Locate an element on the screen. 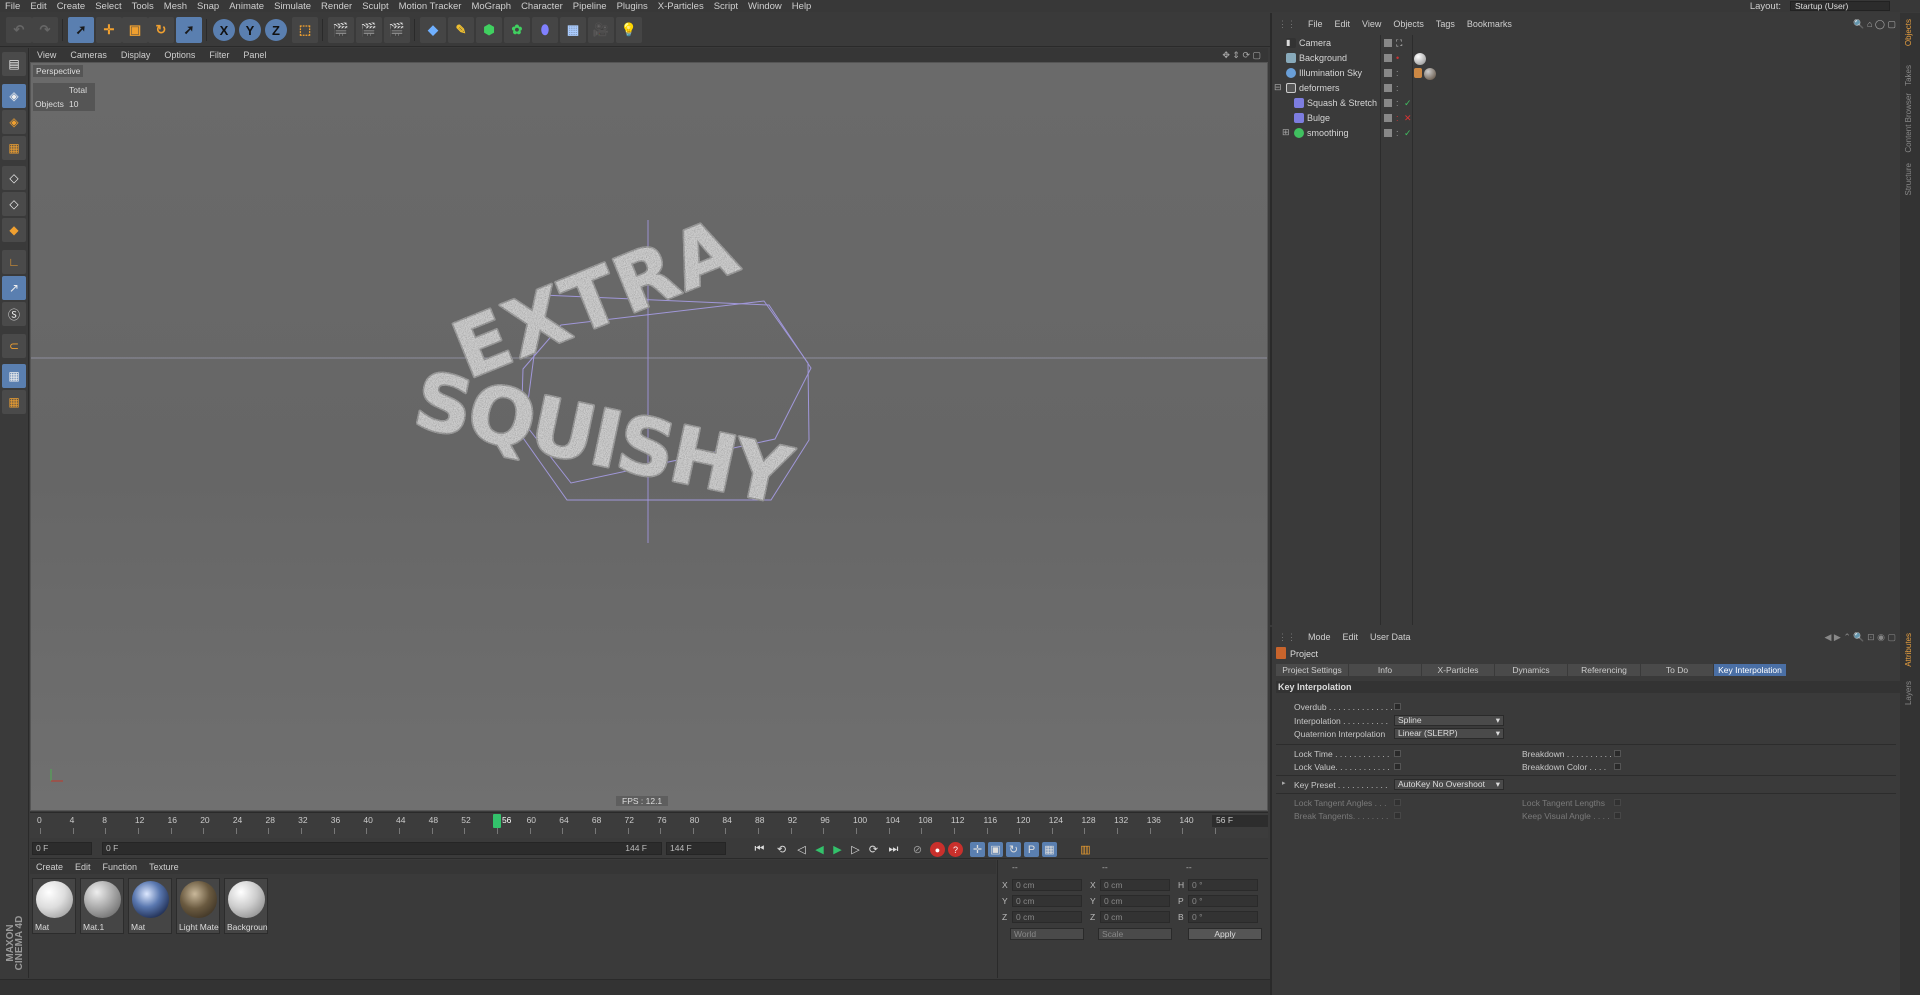 The height and width of the screenshot is (995, 1920). y-axis-toggle: Y is located at coordinates (250, 30).